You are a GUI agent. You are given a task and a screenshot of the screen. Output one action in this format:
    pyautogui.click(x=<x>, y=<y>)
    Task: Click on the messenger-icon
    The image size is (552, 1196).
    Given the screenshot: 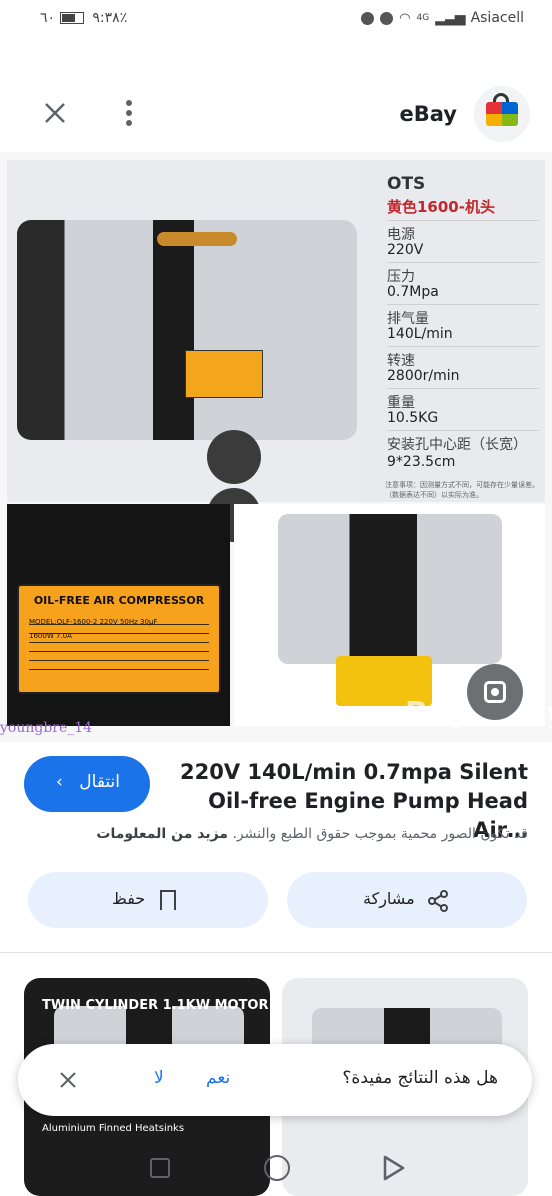 What is the action you would take?
    pyautogui.click(x=368, y=18)
    